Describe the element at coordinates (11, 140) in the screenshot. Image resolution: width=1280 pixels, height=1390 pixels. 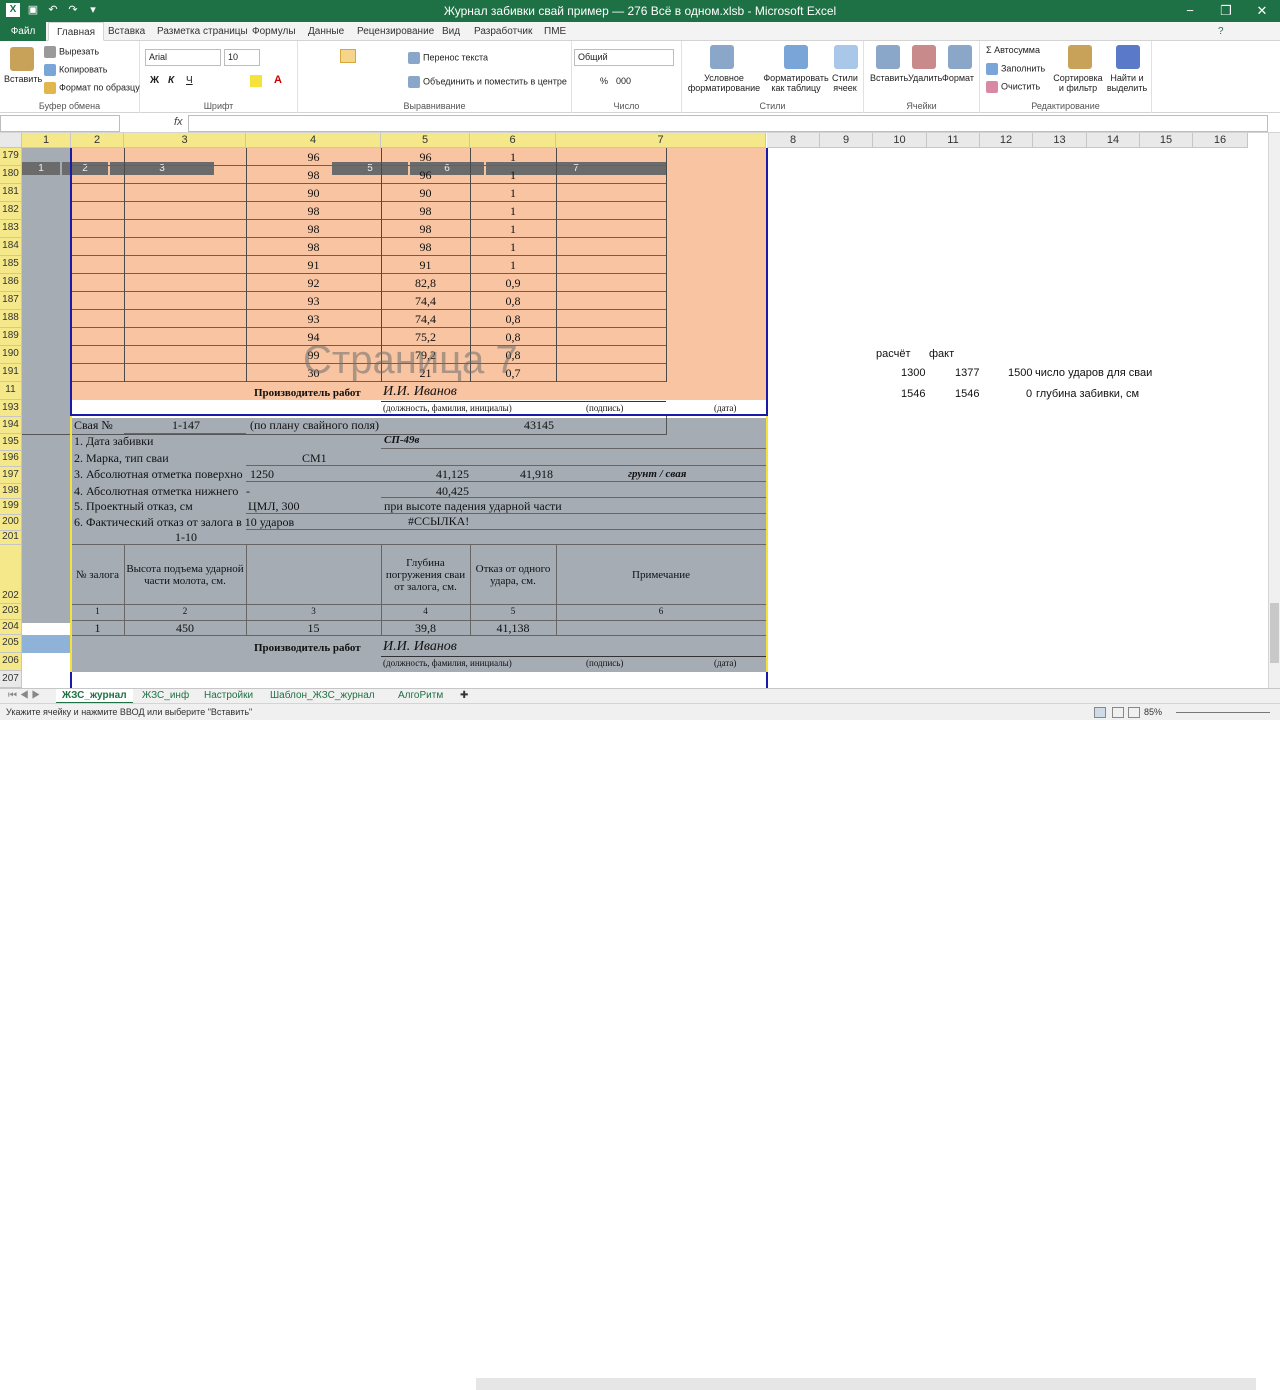
I see `select-all-corner` at that location.